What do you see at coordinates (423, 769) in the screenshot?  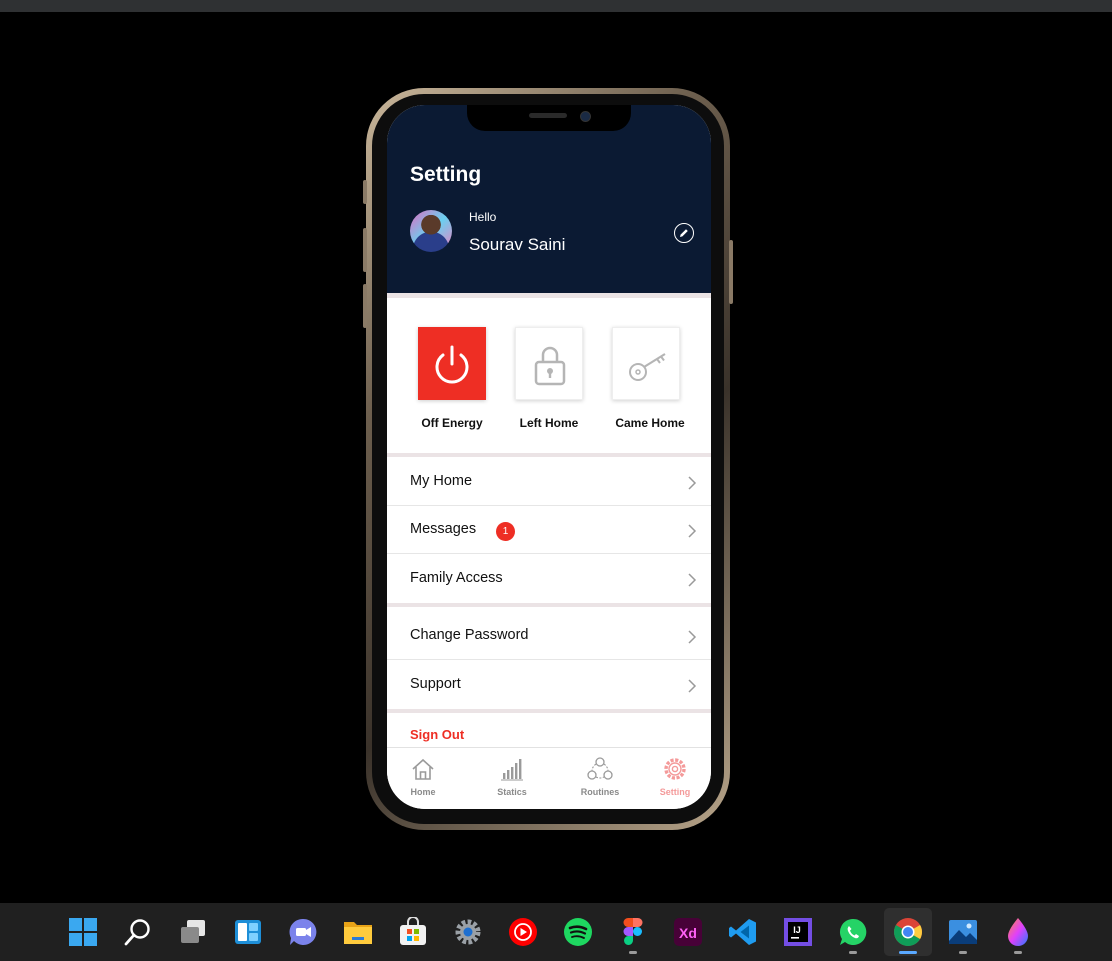 I see `home-icon` at bounding box center [423, 769].